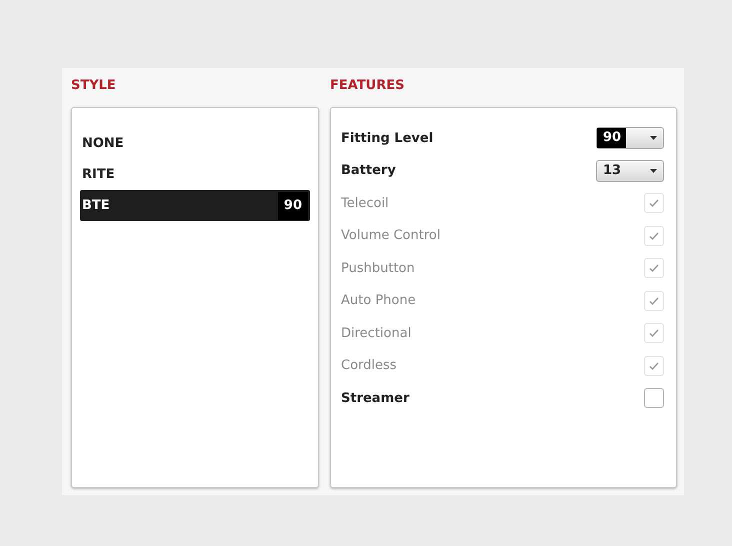 This screenshot has width=732, height=546. I want to click on feature-label: Streamer, so click(375, 398).